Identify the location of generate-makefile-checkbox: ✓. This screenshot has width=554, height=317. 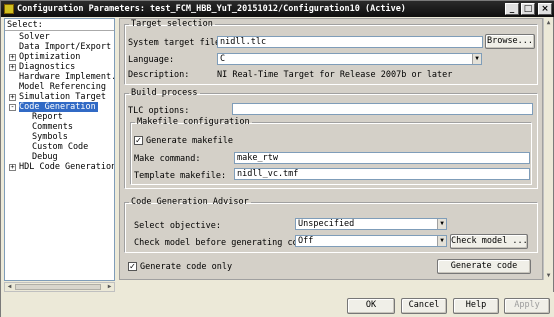
(138, 140).